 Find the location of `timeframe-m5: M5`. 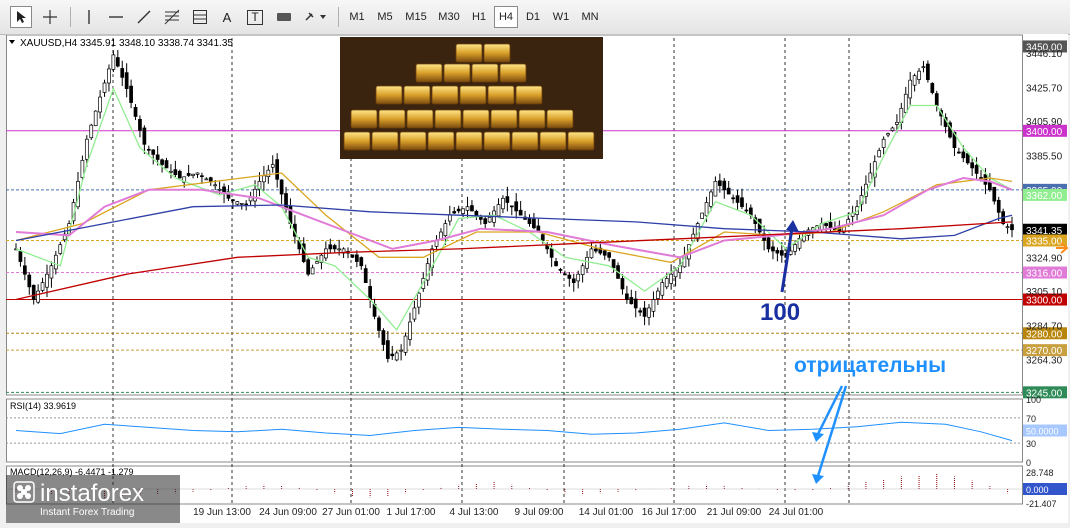

timeframe-m5: M5 is located at coordinates (385, 17).